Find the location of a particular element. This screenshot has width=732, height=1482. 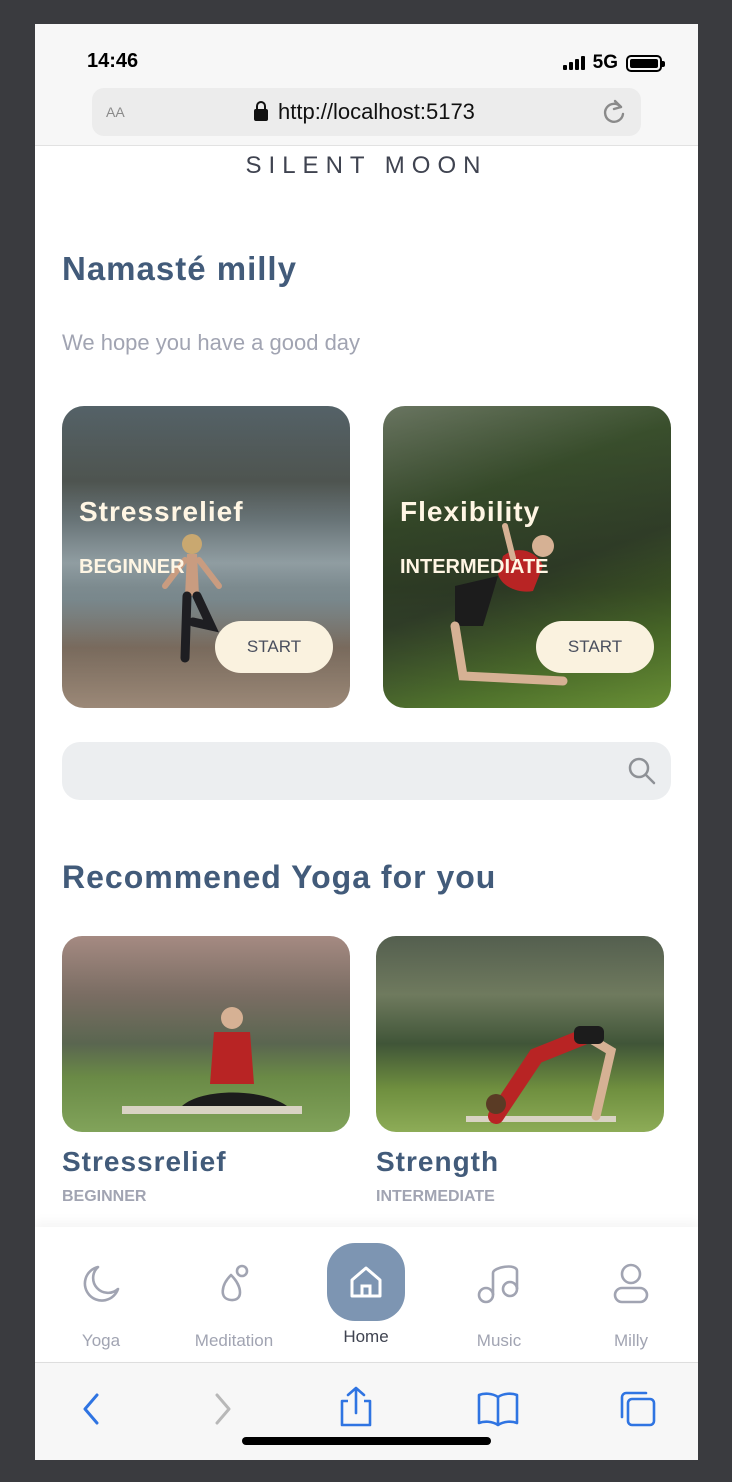

recommended-card-strength: Strength INTERMEDIATE is located at coordinates (520, 1071).